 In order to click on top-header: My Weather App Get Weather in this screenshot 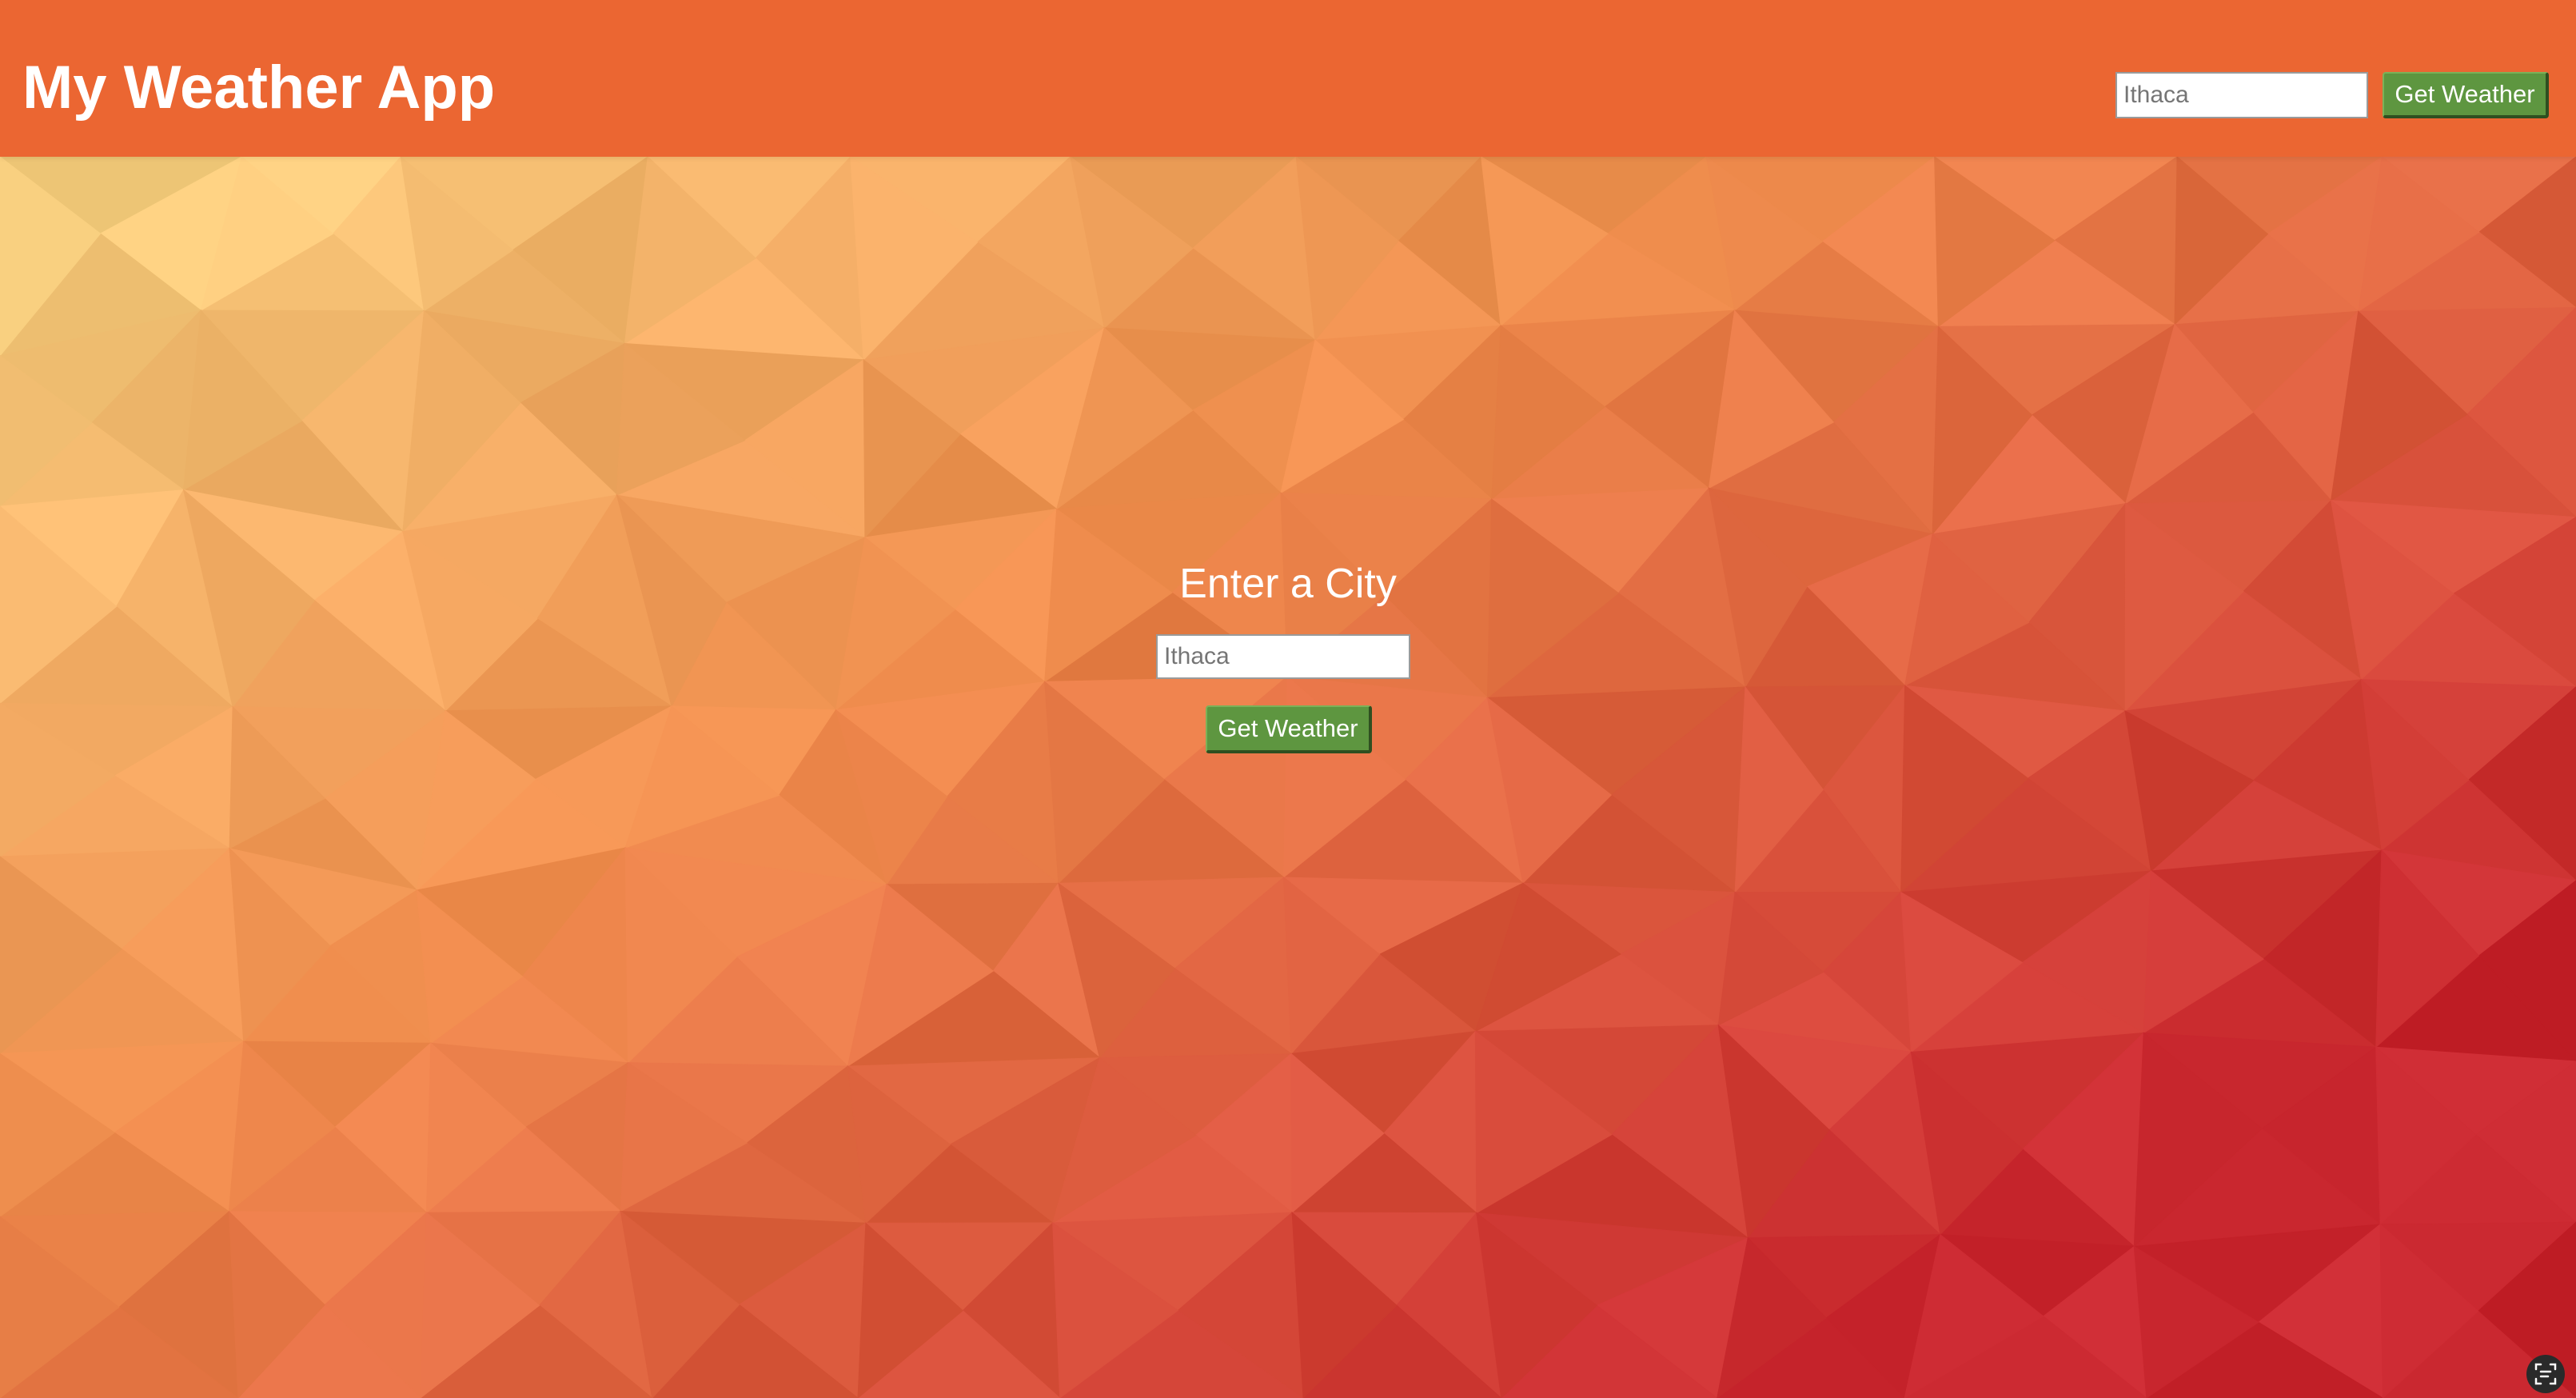, I will do `click(1288, 79)`.